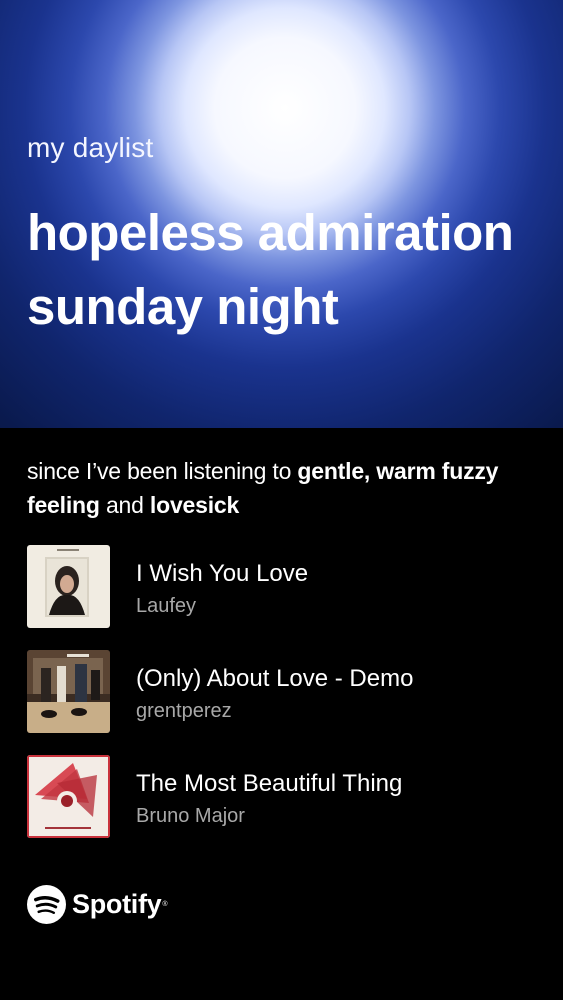 The height and width of the screenshot is (1000, 563). I want to click on track-artist: Laufey, so click(166, 606).